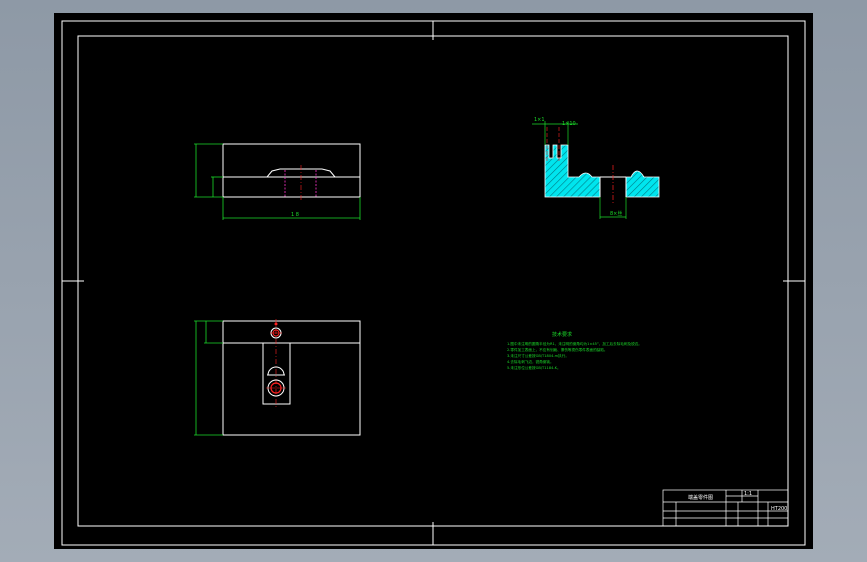  Describe the element at coordinates (779, 509) in the screenshot. I see `title-material: HT200` at that location.